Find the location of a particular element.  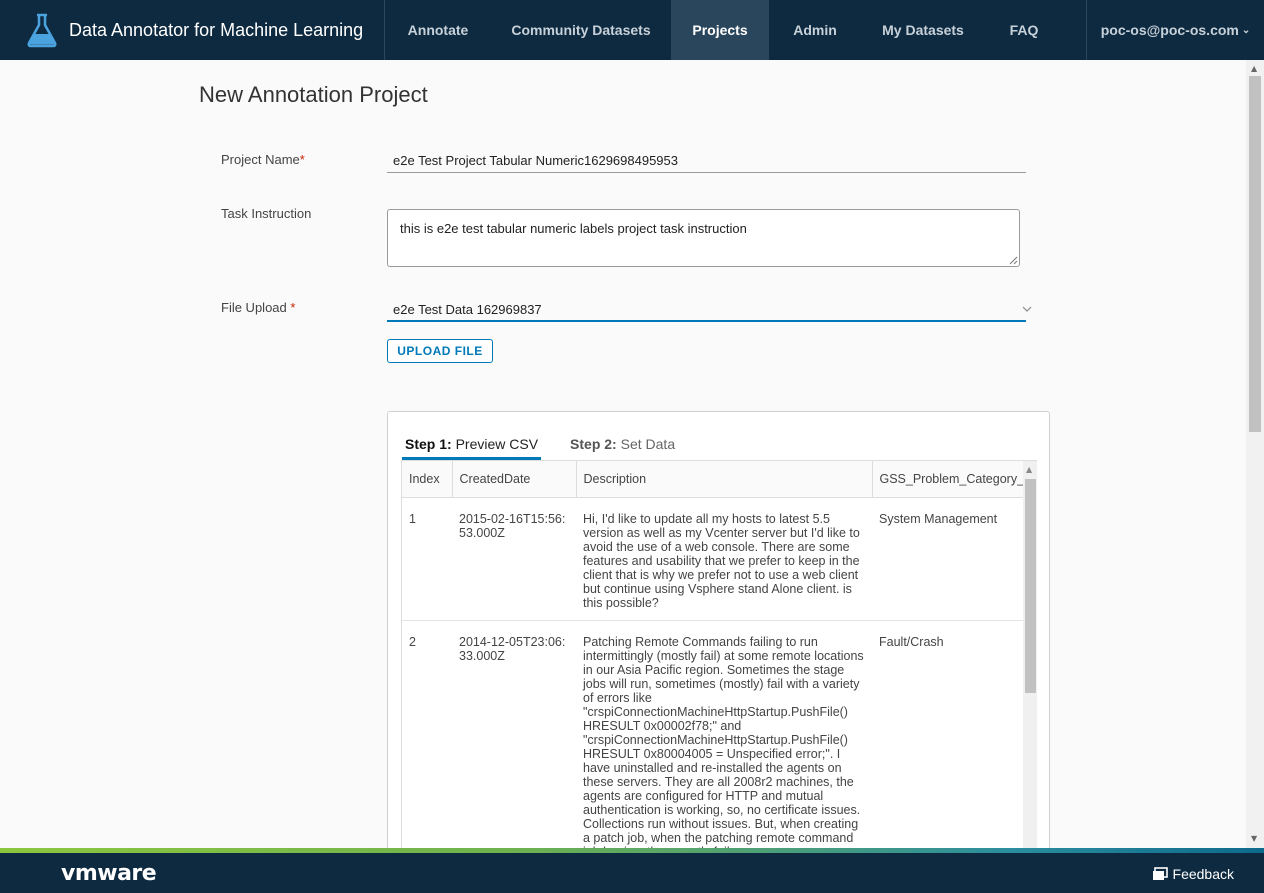

vmware-logo: vmware is located at coordinates (109, 873).